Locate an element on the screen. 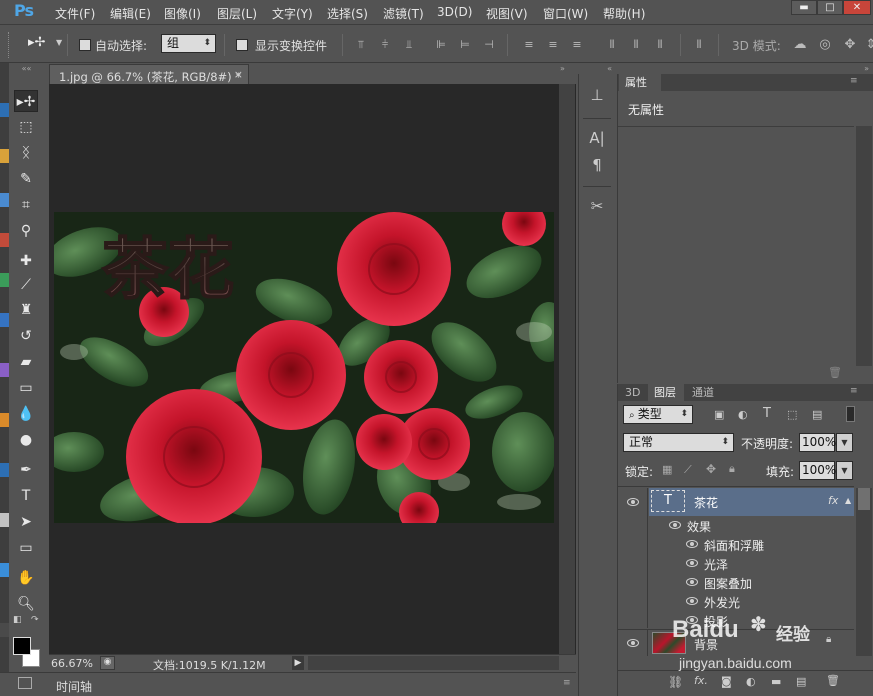 The image size is (873, 696). horizontal-scrollbar is located at coordinates (433, 663).